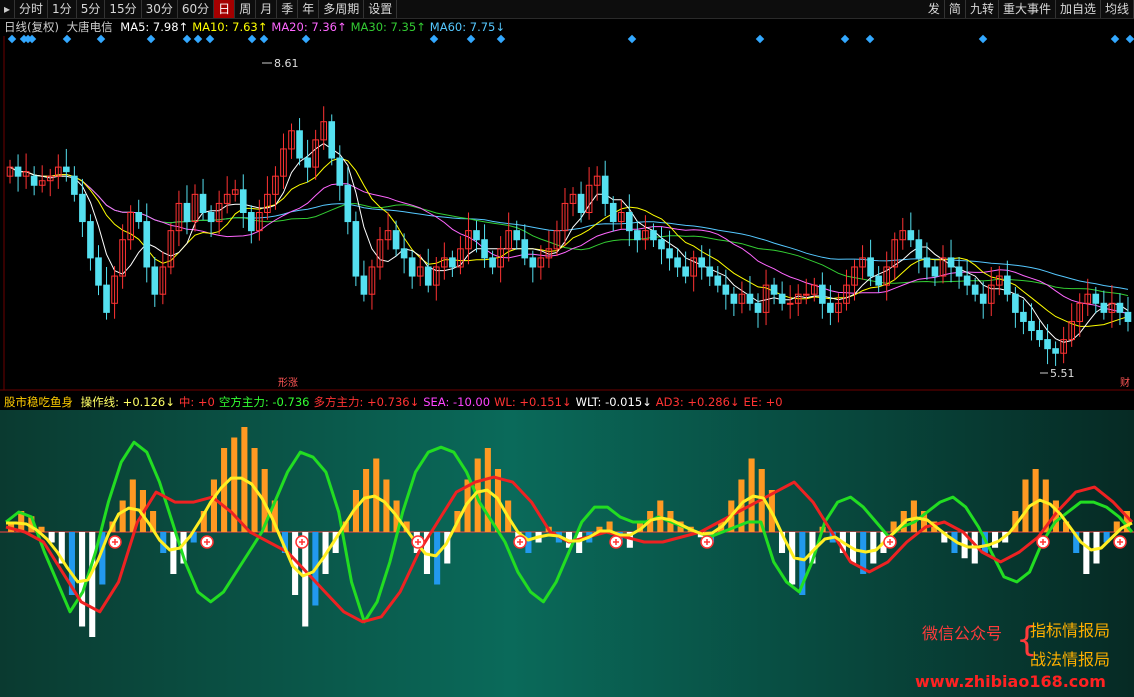  I want to click on watermark-line2: 指标情报局, so click(1070, 630).